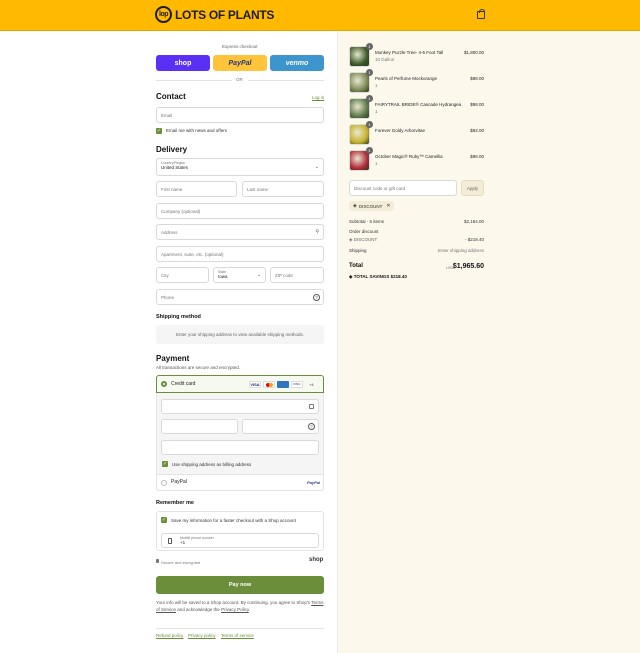  Describe the element at coordinates (477, 130) in the screenshot. I see `product-price: $92.00` at that location.